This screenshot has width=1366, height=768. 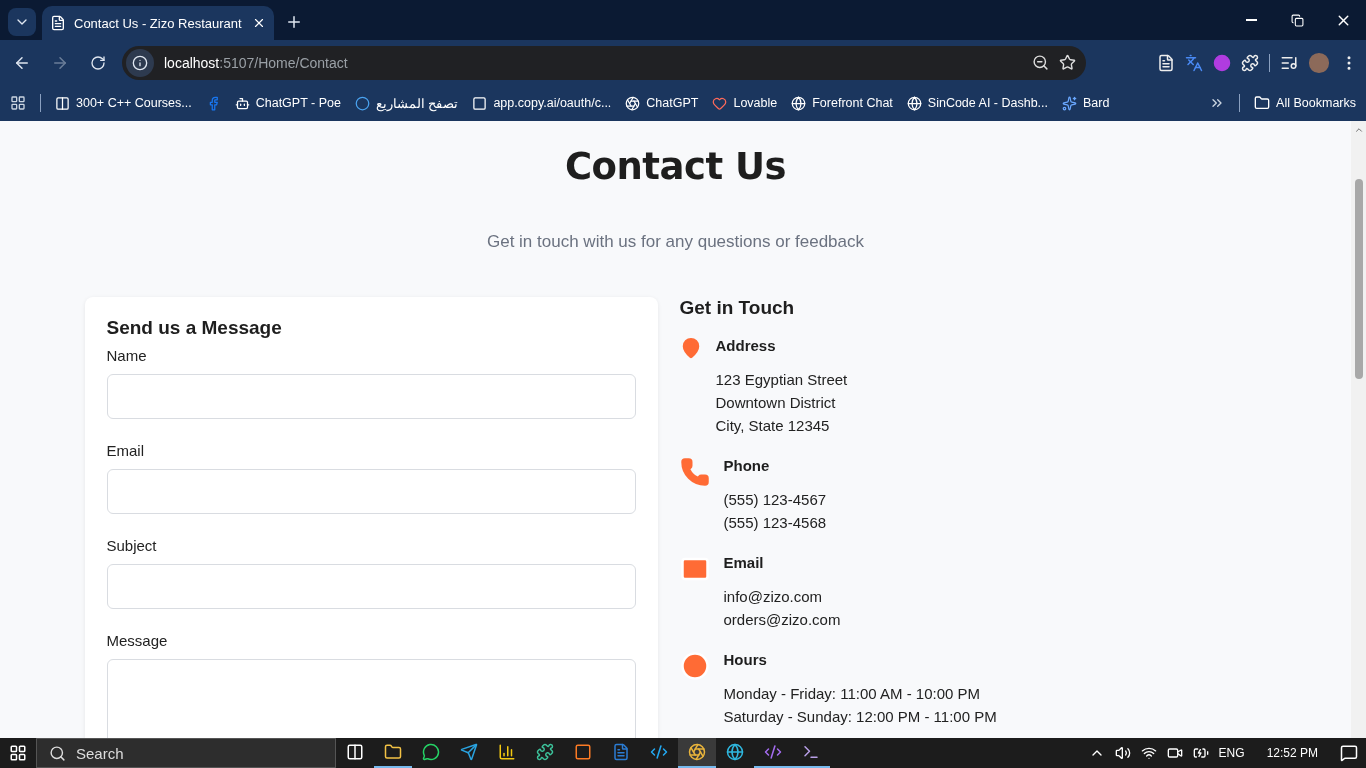 I want to click on folder-icon, so click(x=1262, y=103).